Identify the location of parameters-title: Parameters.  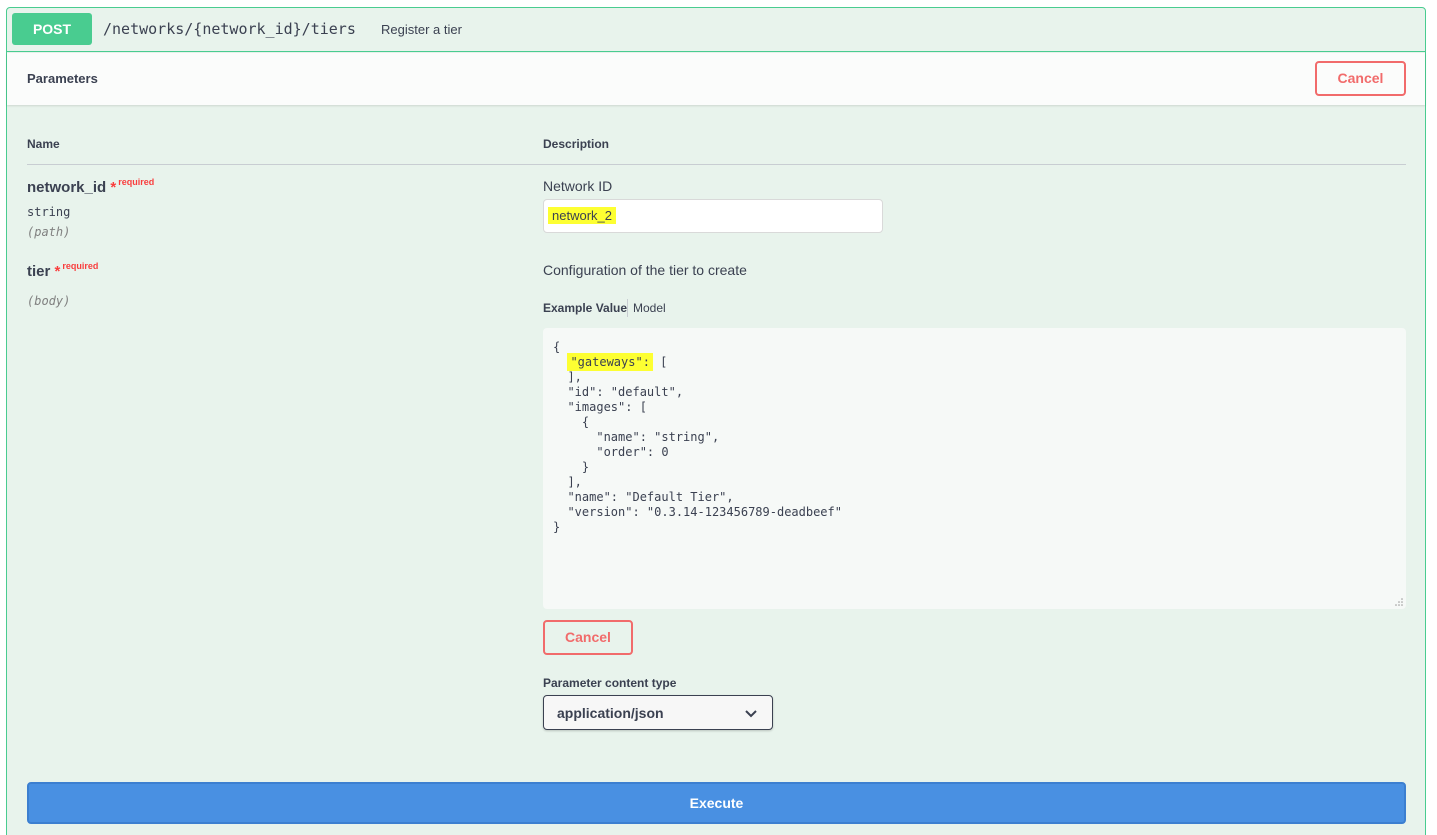
(62, 78).